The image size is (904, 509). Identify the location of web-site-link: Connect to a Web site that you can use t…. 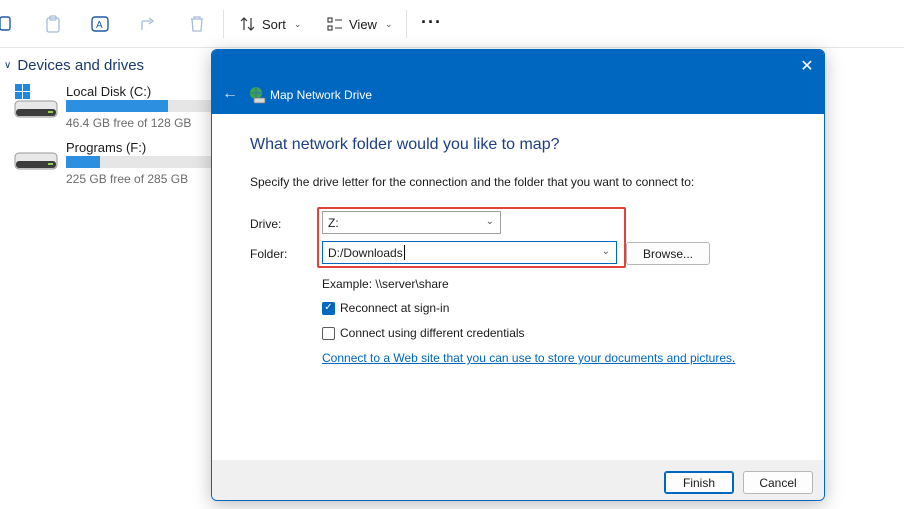
(528, 358).